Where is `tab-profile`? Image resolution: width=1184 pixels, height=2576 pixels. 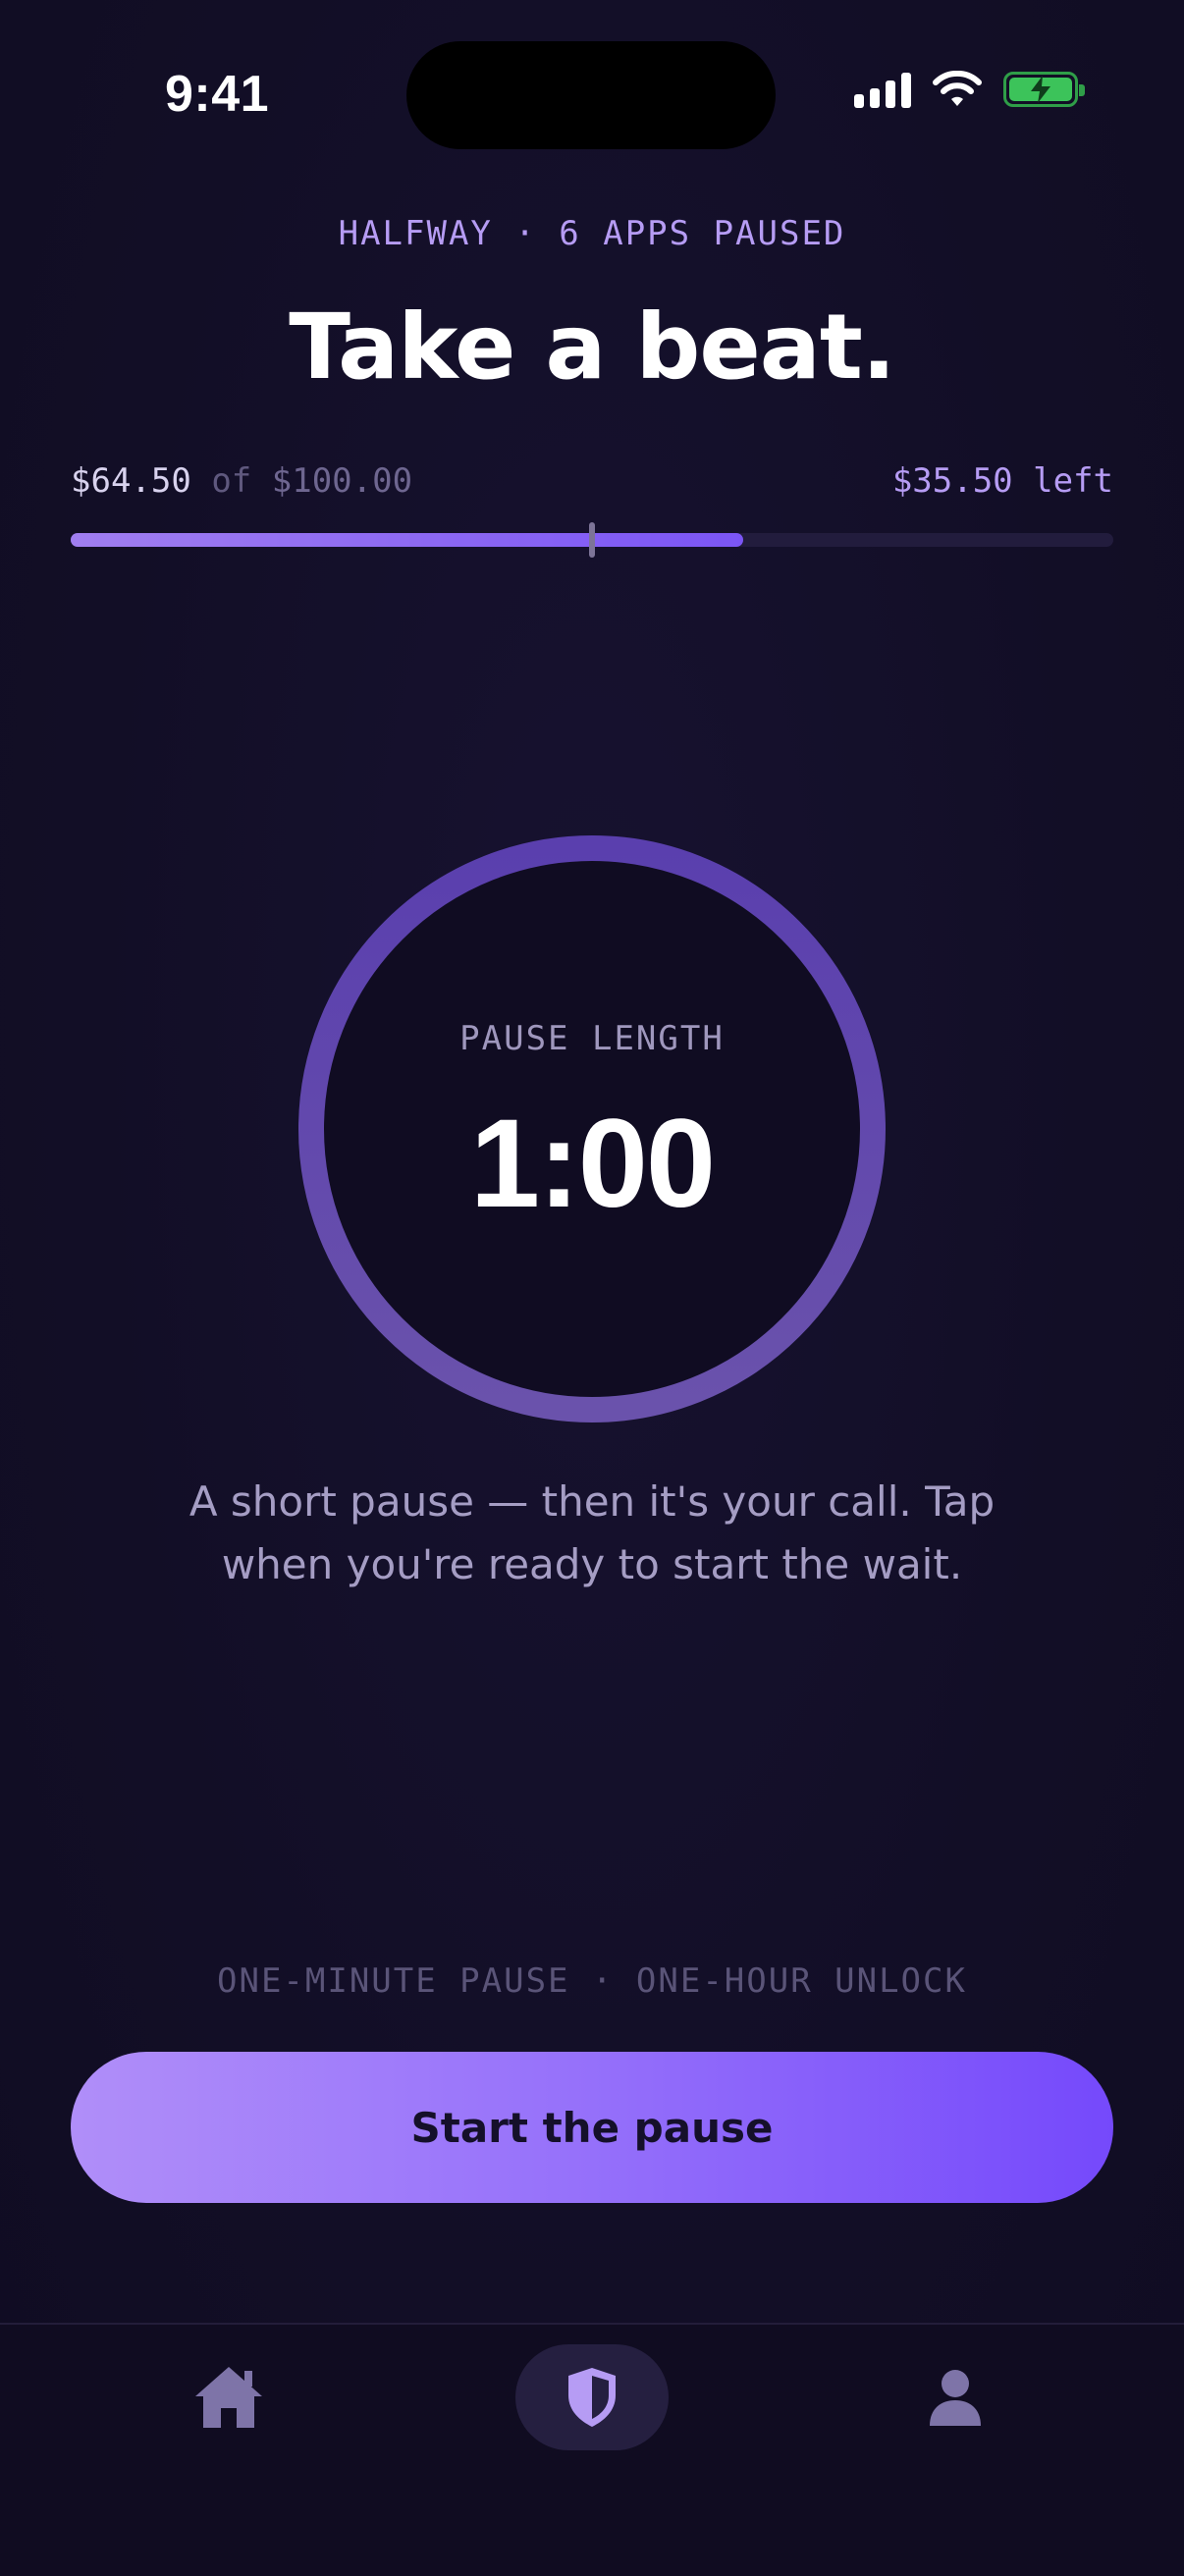
tab-profile is located at coordinates (955, 2397).